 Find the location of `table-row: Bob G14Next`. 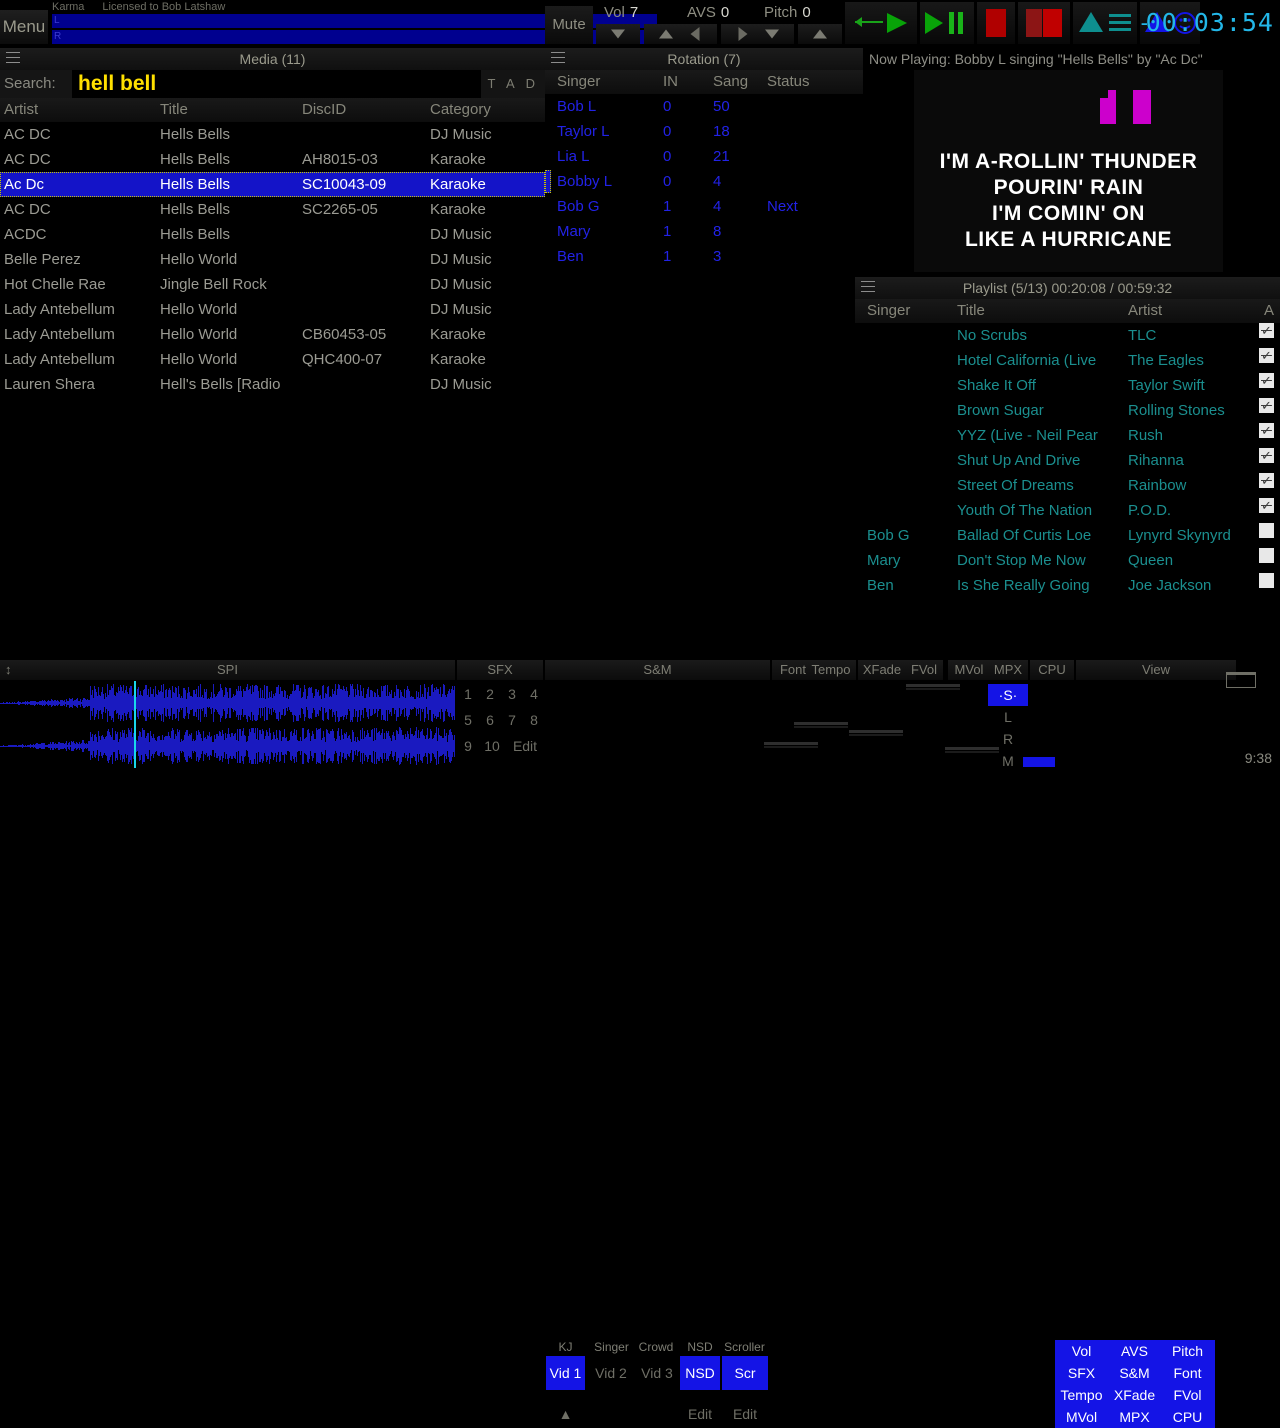

table-row: Bob G14Next is located at coordinates (704, 206).